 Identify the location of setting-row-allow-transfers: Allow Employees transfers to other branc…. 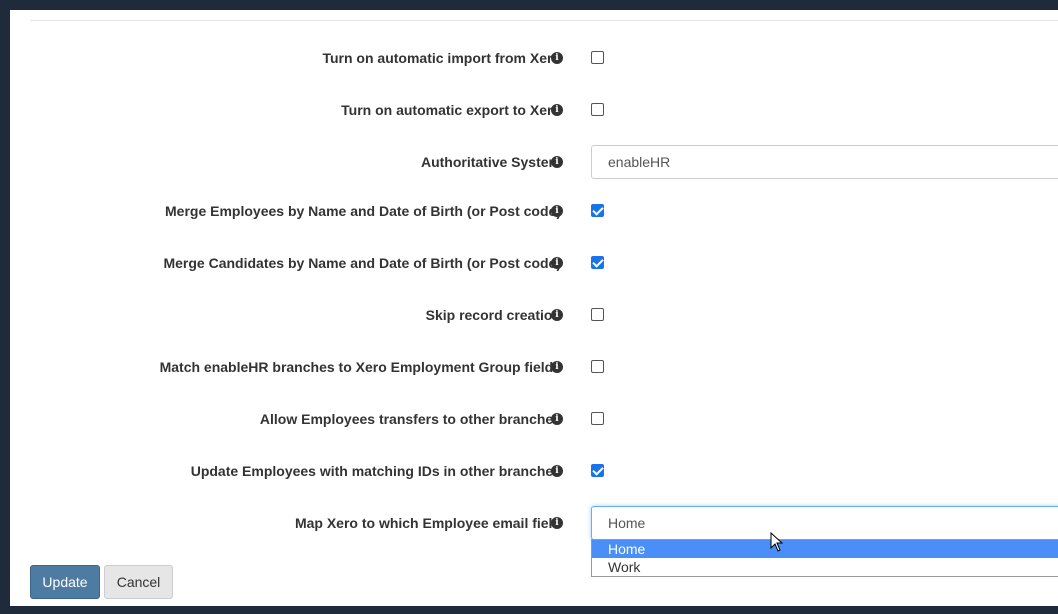
(534, 419).